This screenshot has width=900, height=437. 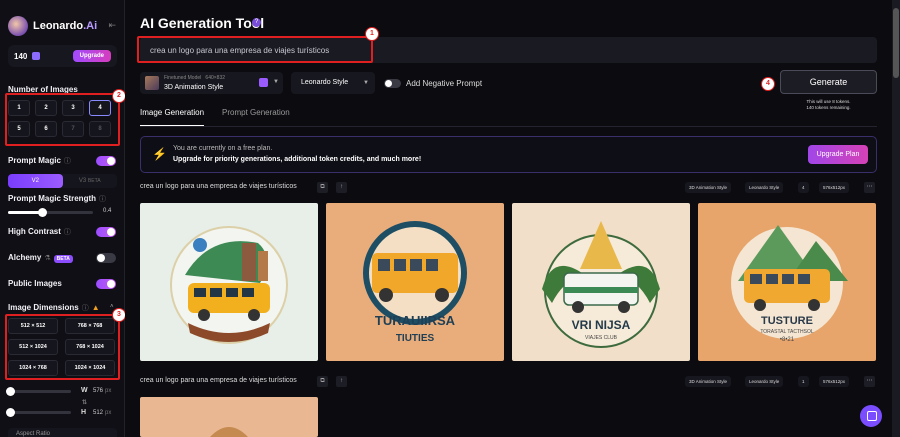 I want to click on token-count: 140, so click(x=21, y=56).